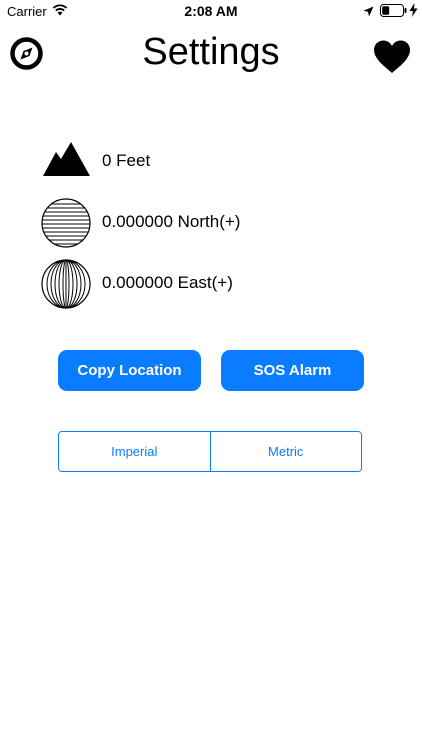 Image resolution: width=422 pixels, height=750 pixels. Describe the element at coordinates (211, 52) in the screenshot. I see `page-title: Settings` at that location.